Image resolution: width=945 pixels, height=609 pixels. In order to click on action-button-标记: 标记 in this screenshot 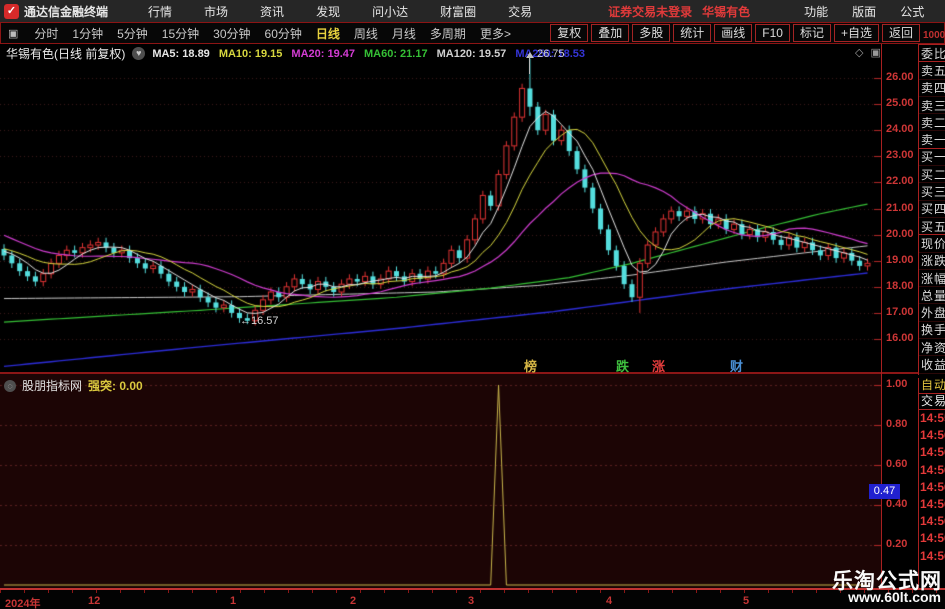, I will do `click(811, 33)`.